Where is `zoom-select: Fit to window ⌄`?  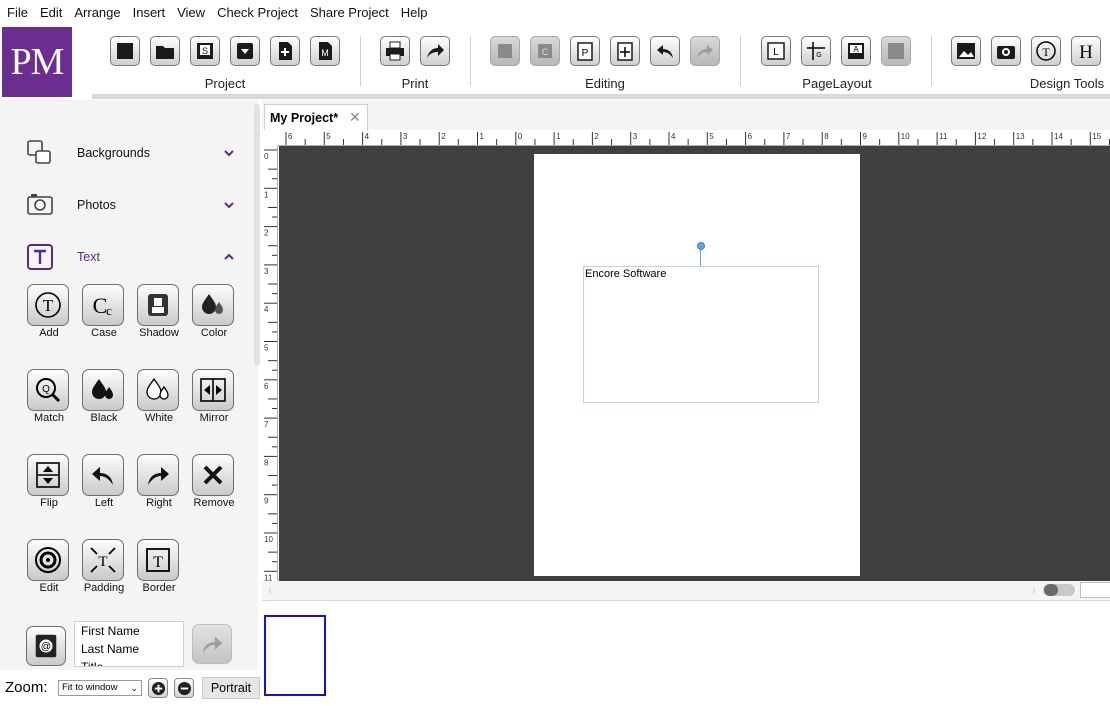 zoom-select: Fit to window ⌄ is located at coordinates (100, 688).